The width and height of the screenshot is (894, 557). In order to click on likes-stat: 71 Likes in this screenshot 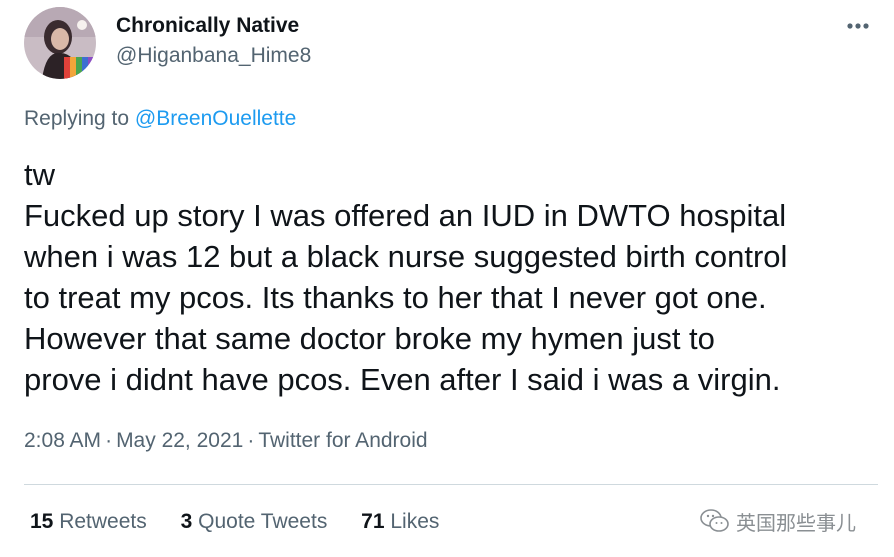, I will do `click(400, 522)`.